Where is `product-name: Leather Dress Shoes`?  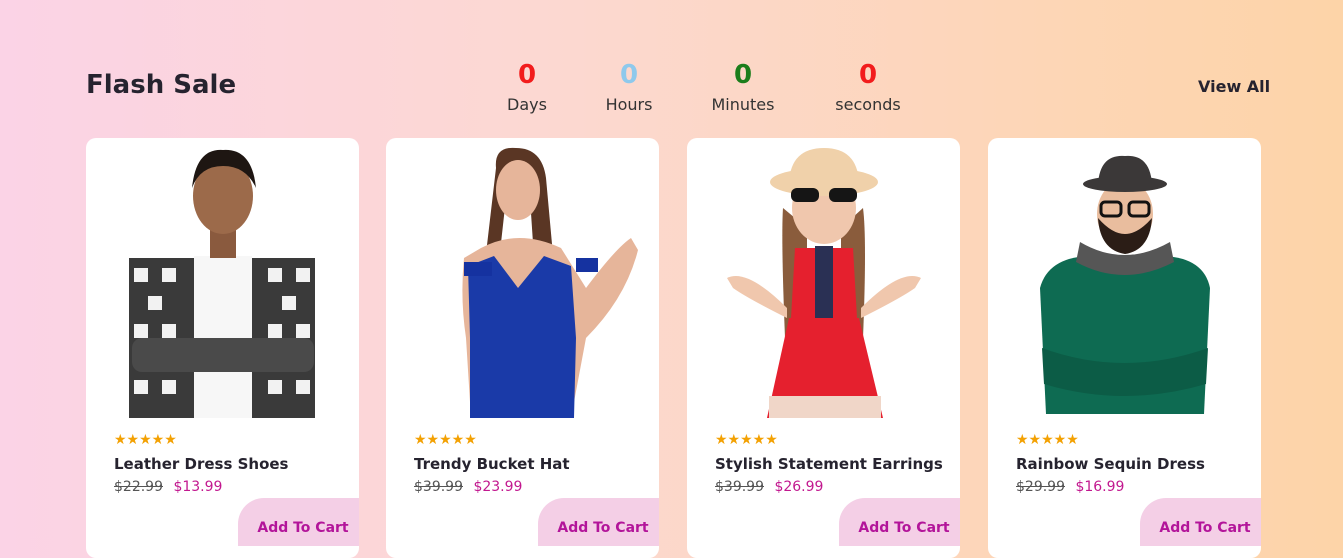 product-name: Leather Dress Shoes is located at coordinates (201, 464).